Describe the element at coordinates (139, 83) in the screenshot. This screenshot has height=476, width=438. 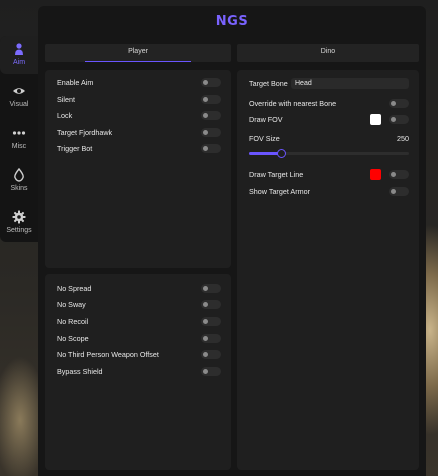
I see `enable-aim-row: Enable Aim` at that location.